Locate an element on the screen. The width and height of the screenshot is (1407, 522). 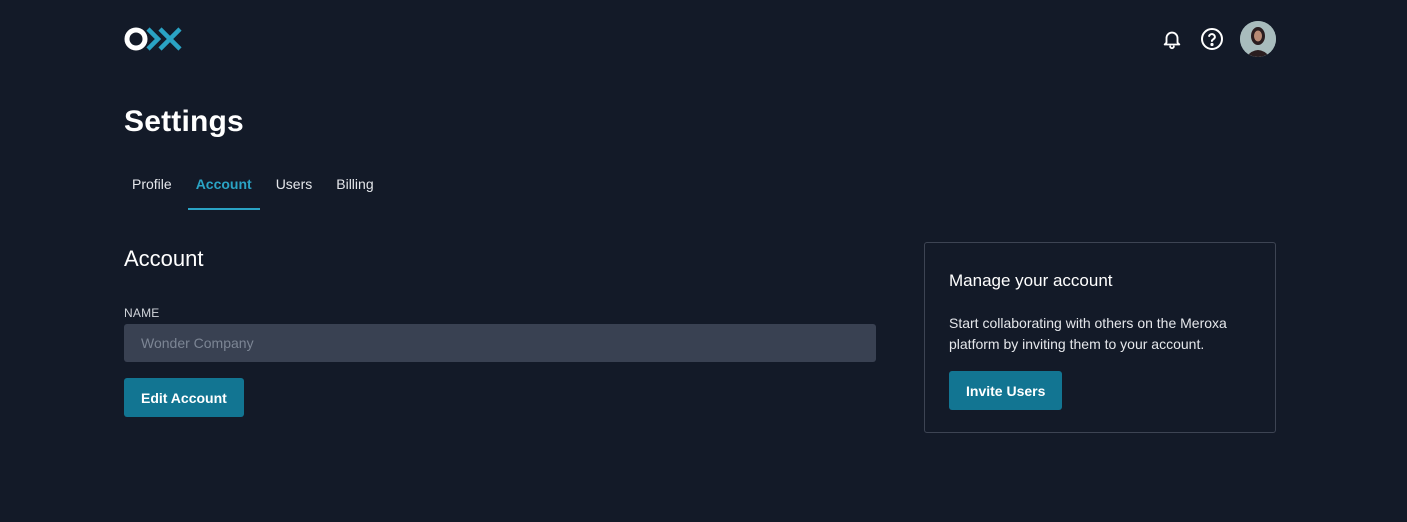
tab-profile: Profile is located at coordinates (152, 188).